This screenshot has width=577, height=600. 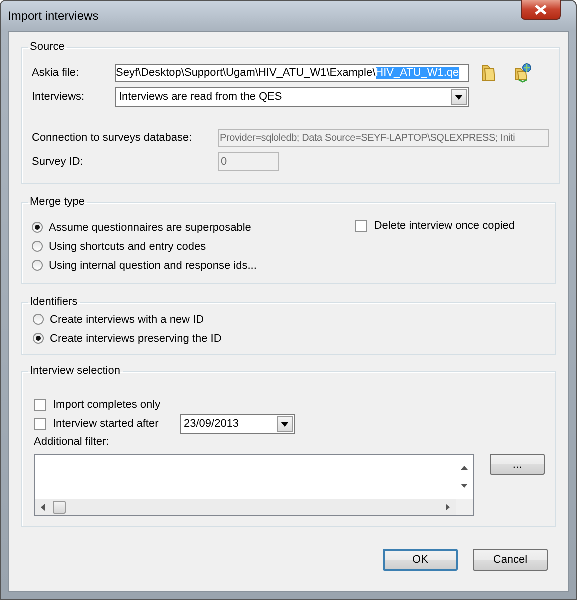 What do you see at coordinates (523, 73) in the screenshot?
I see `folder-globe-icon` at bounding box center [523, 73].